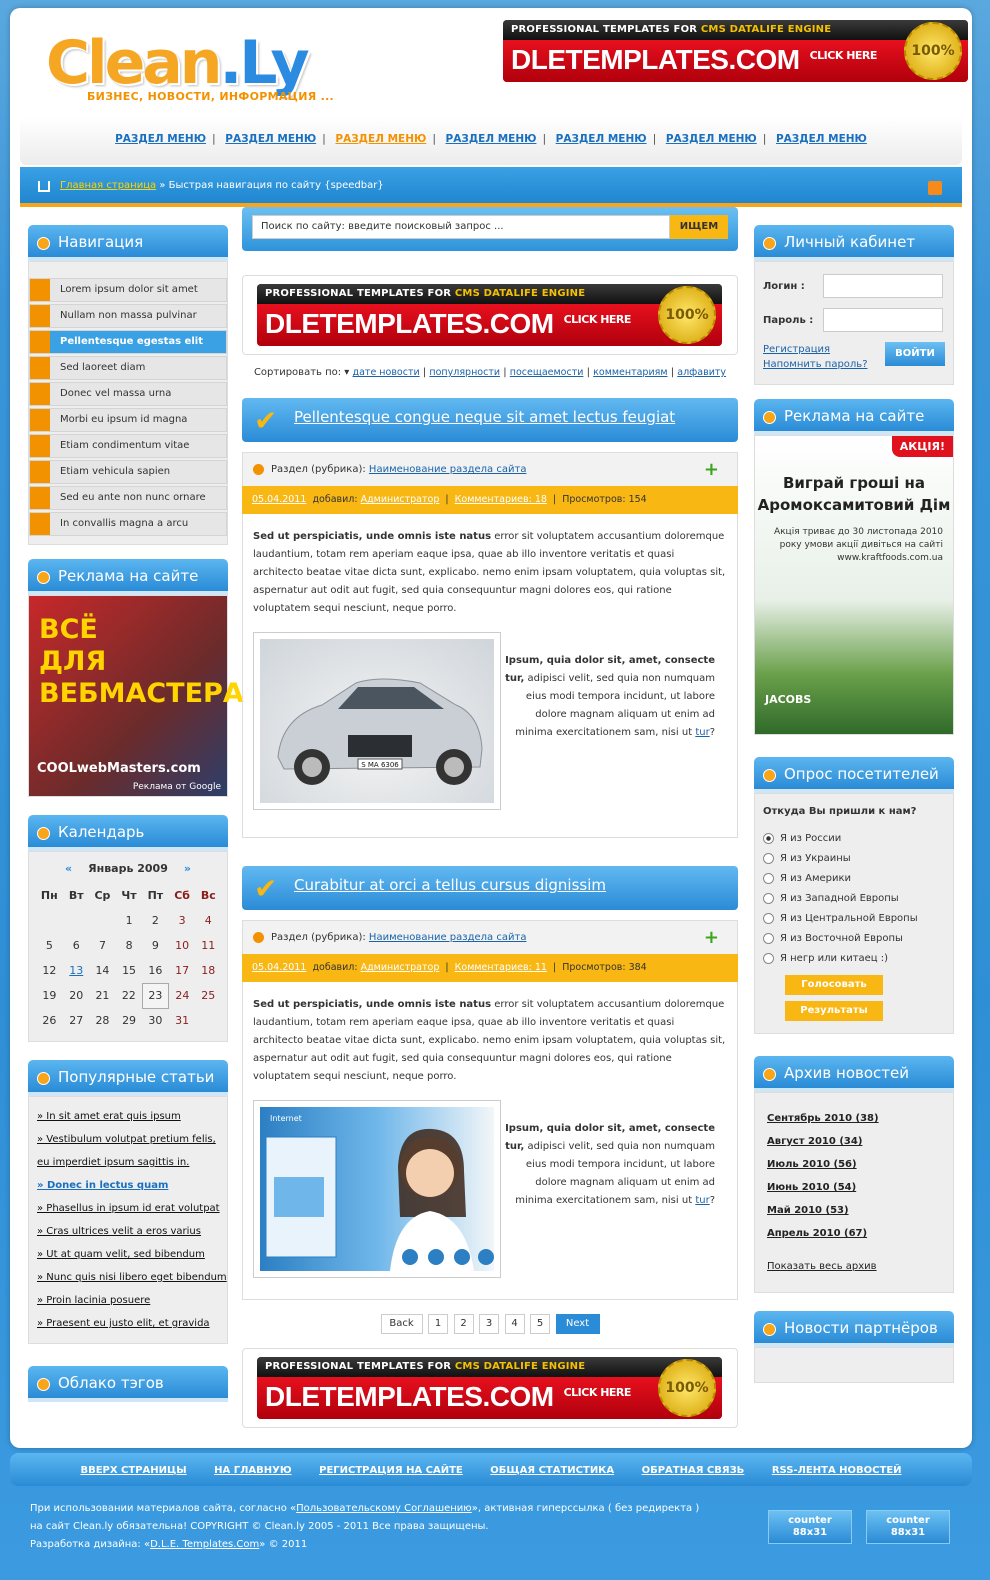 The width and height of the screenshot is (990, 1580). I want to click on pager-page: 1, so click(438, 1324).